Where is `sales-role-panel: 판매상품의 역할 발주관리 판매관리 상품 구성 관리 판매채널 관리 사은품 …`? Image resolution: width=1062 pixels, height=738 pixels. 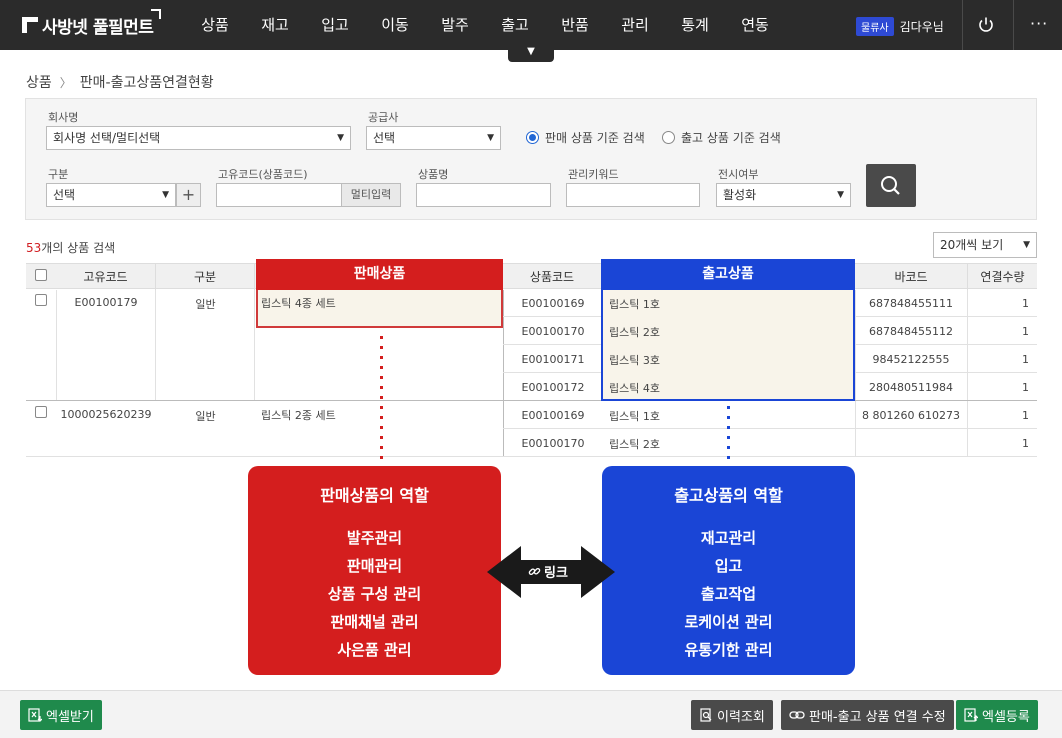 sales-role-panel: 판매상품의 역할 발주관리 판매관리 상품 구성 관리 판매채널 관리 사은품 … is located at coordinates (374, 570).